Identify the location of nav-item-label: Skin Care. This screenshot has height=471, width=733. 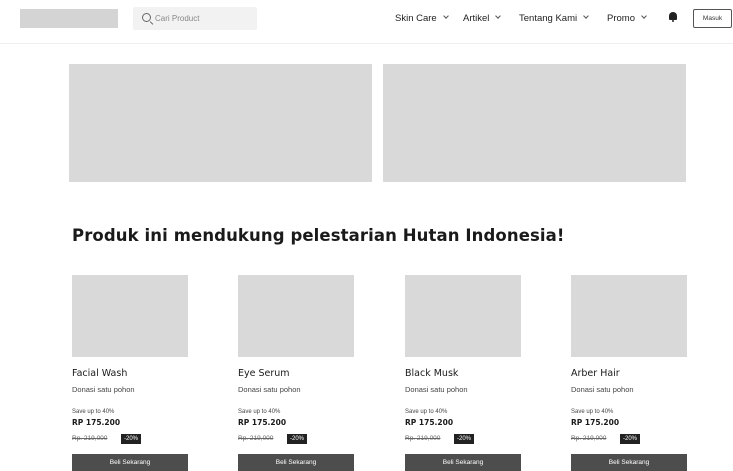
(416, 18).